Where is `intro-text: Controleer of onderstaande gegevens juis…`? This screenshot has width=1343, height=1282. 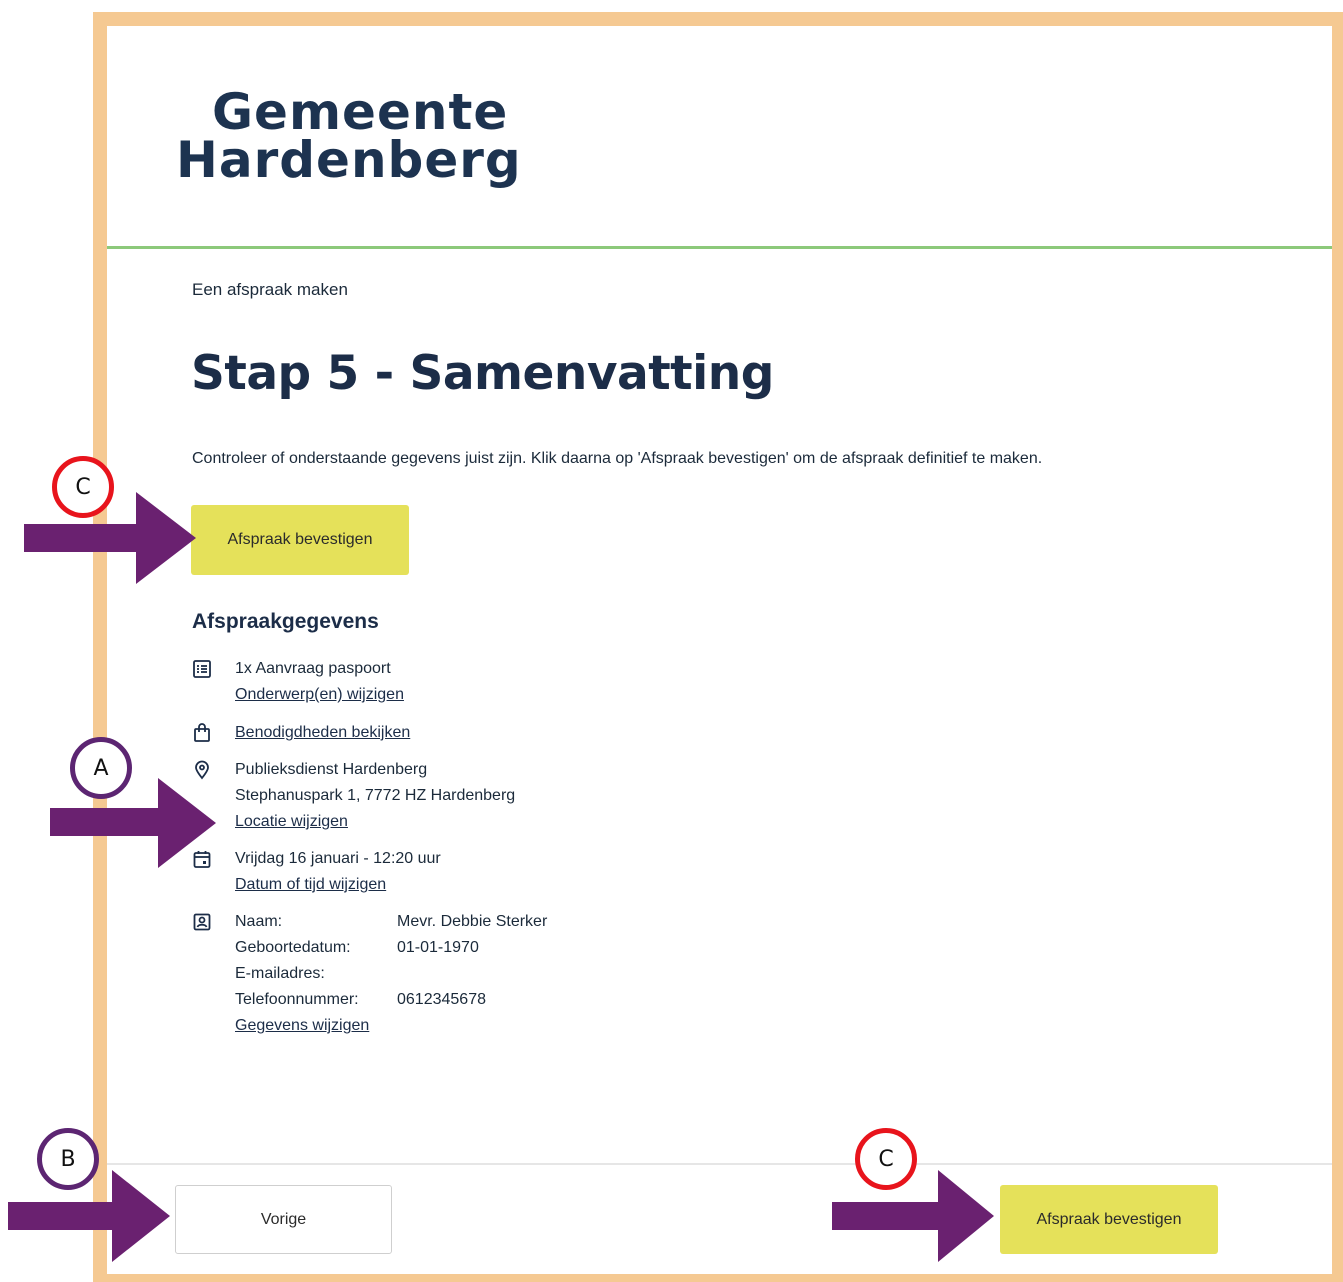
intro-text: Controleer of onderstaande gegevens juis… is located at coordinates (617, 458).